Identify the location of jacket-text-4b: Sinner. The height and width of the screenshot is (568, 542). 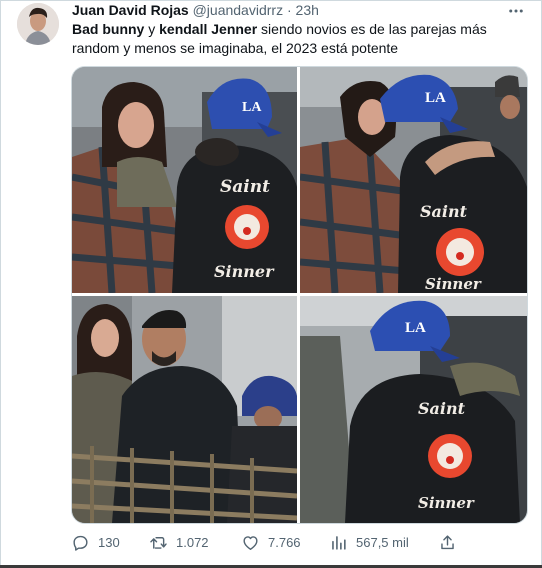
(446, 503).